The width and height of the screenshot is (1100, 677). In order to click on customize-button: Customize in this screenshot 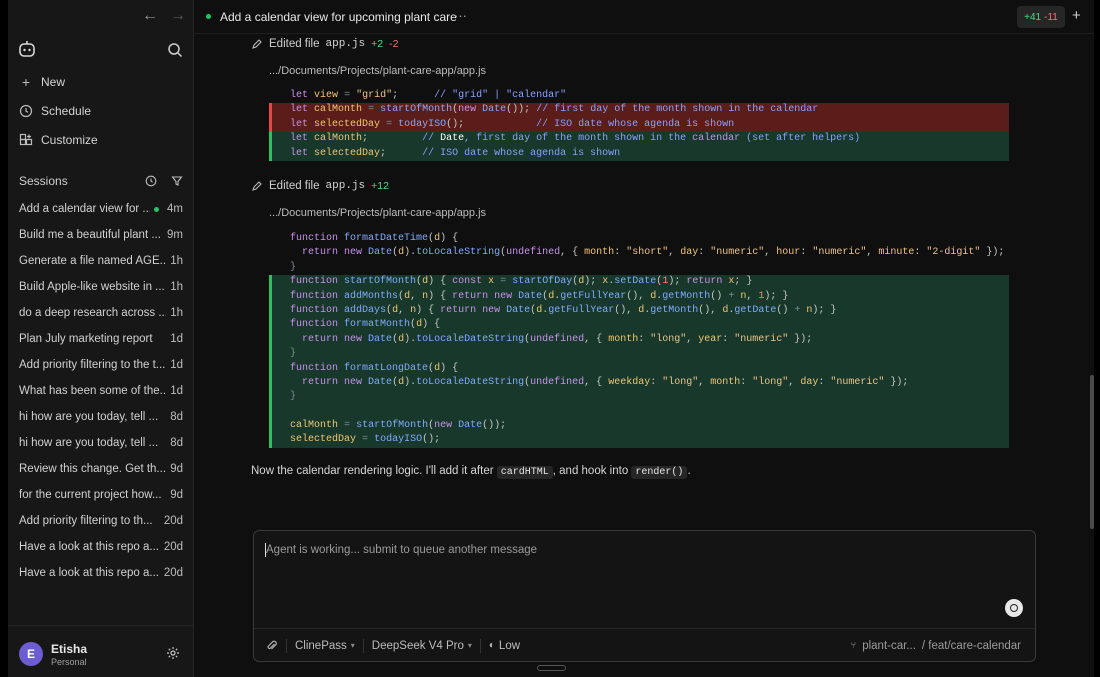, I will do `click(58, 140)`.